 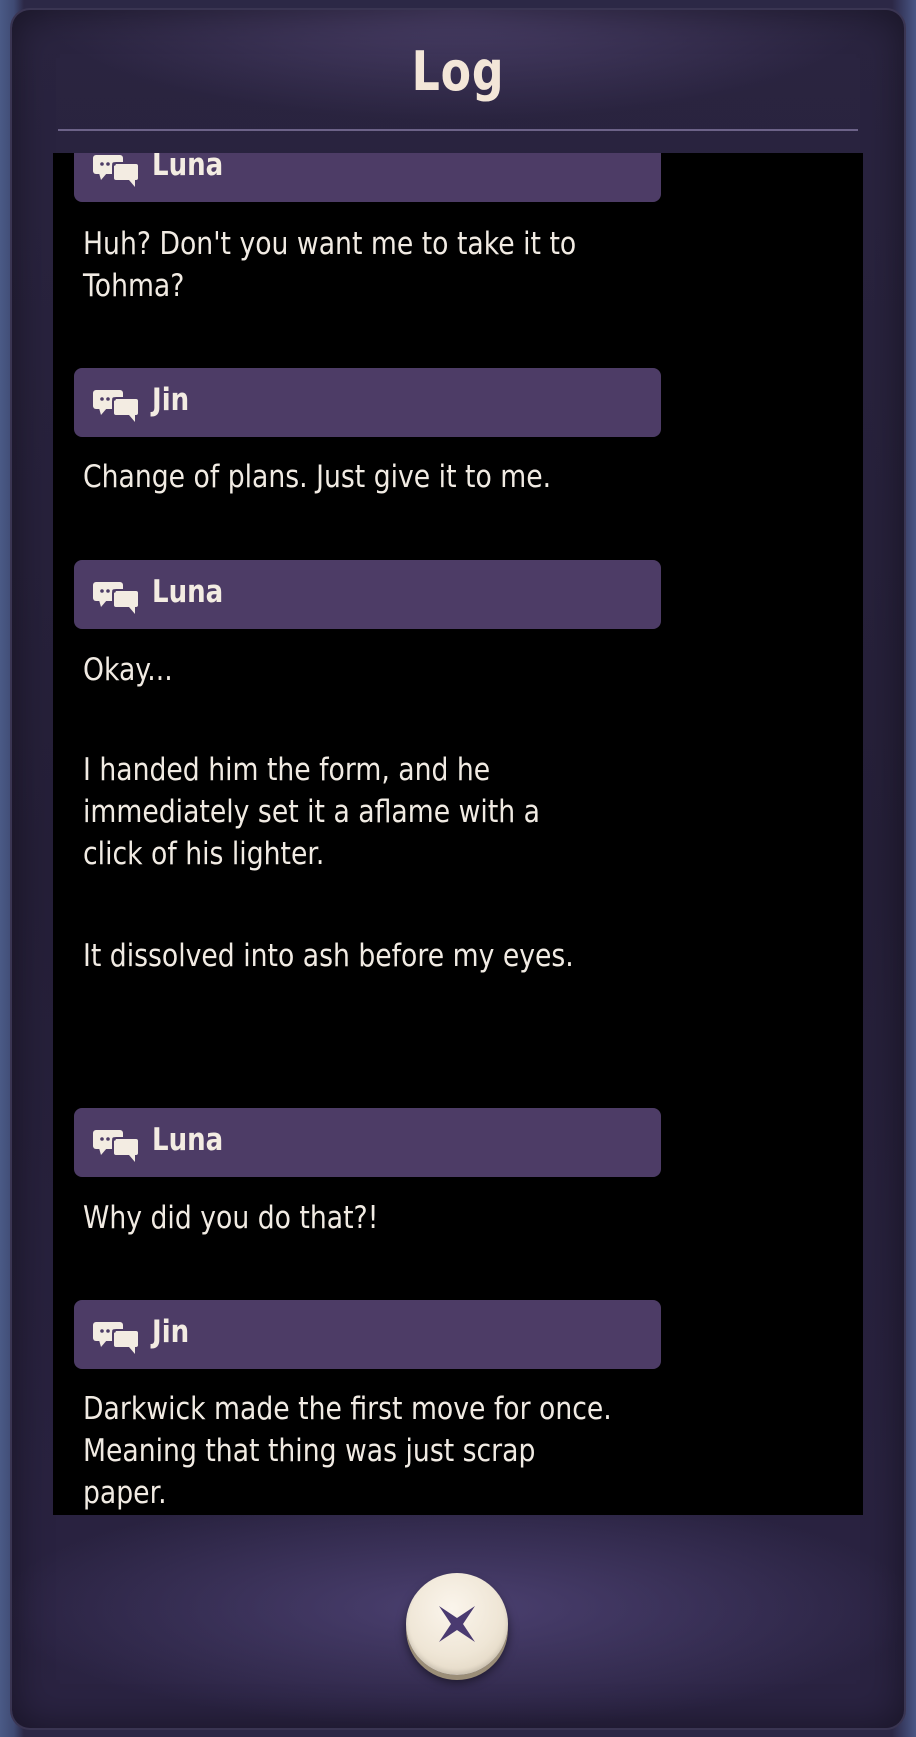 I want to click on dialogue-line: Meaning that thing was just scrap, so click(x=309, y=1451).